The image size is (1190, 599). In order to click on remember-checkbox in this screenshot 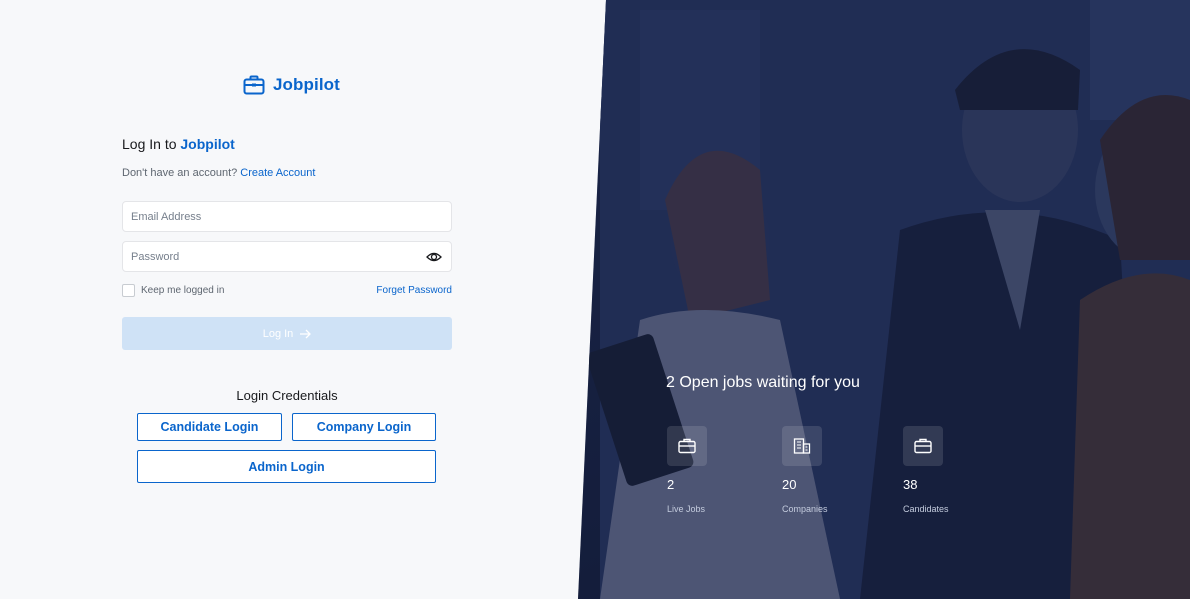, I will do `click(128, 290)`.